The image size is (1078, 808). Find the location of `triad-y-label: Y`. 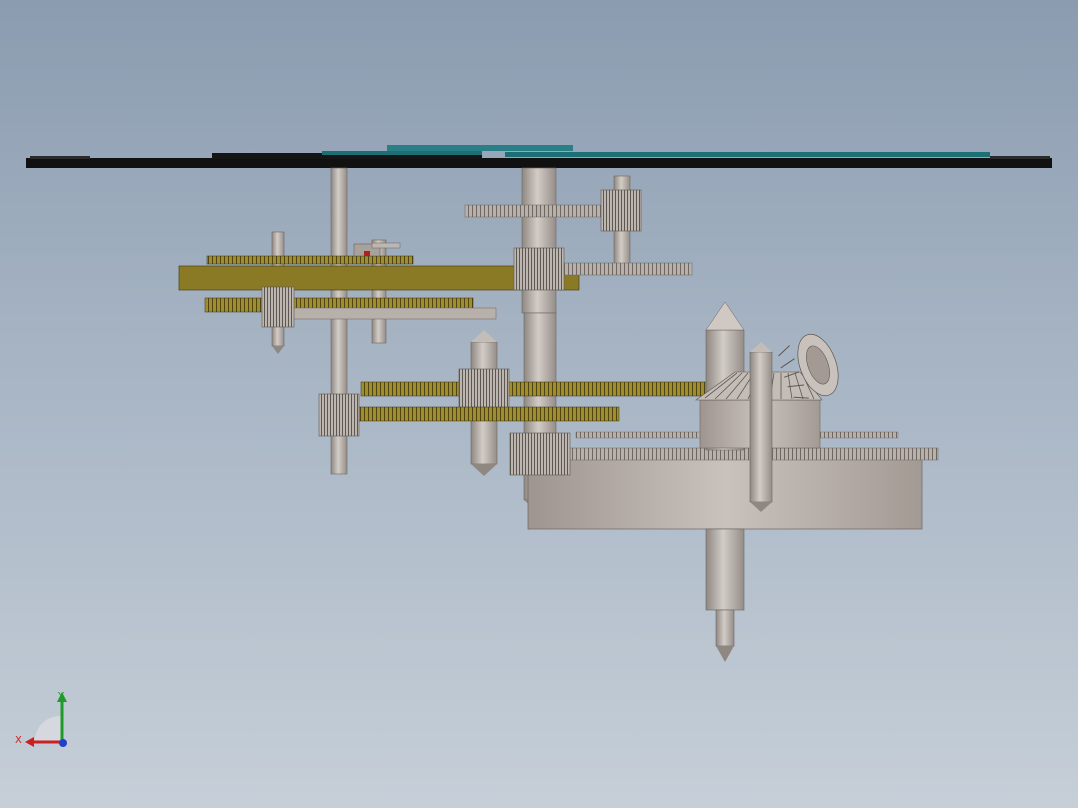

triad-y-label: Y is located at coordinates (61, 696).